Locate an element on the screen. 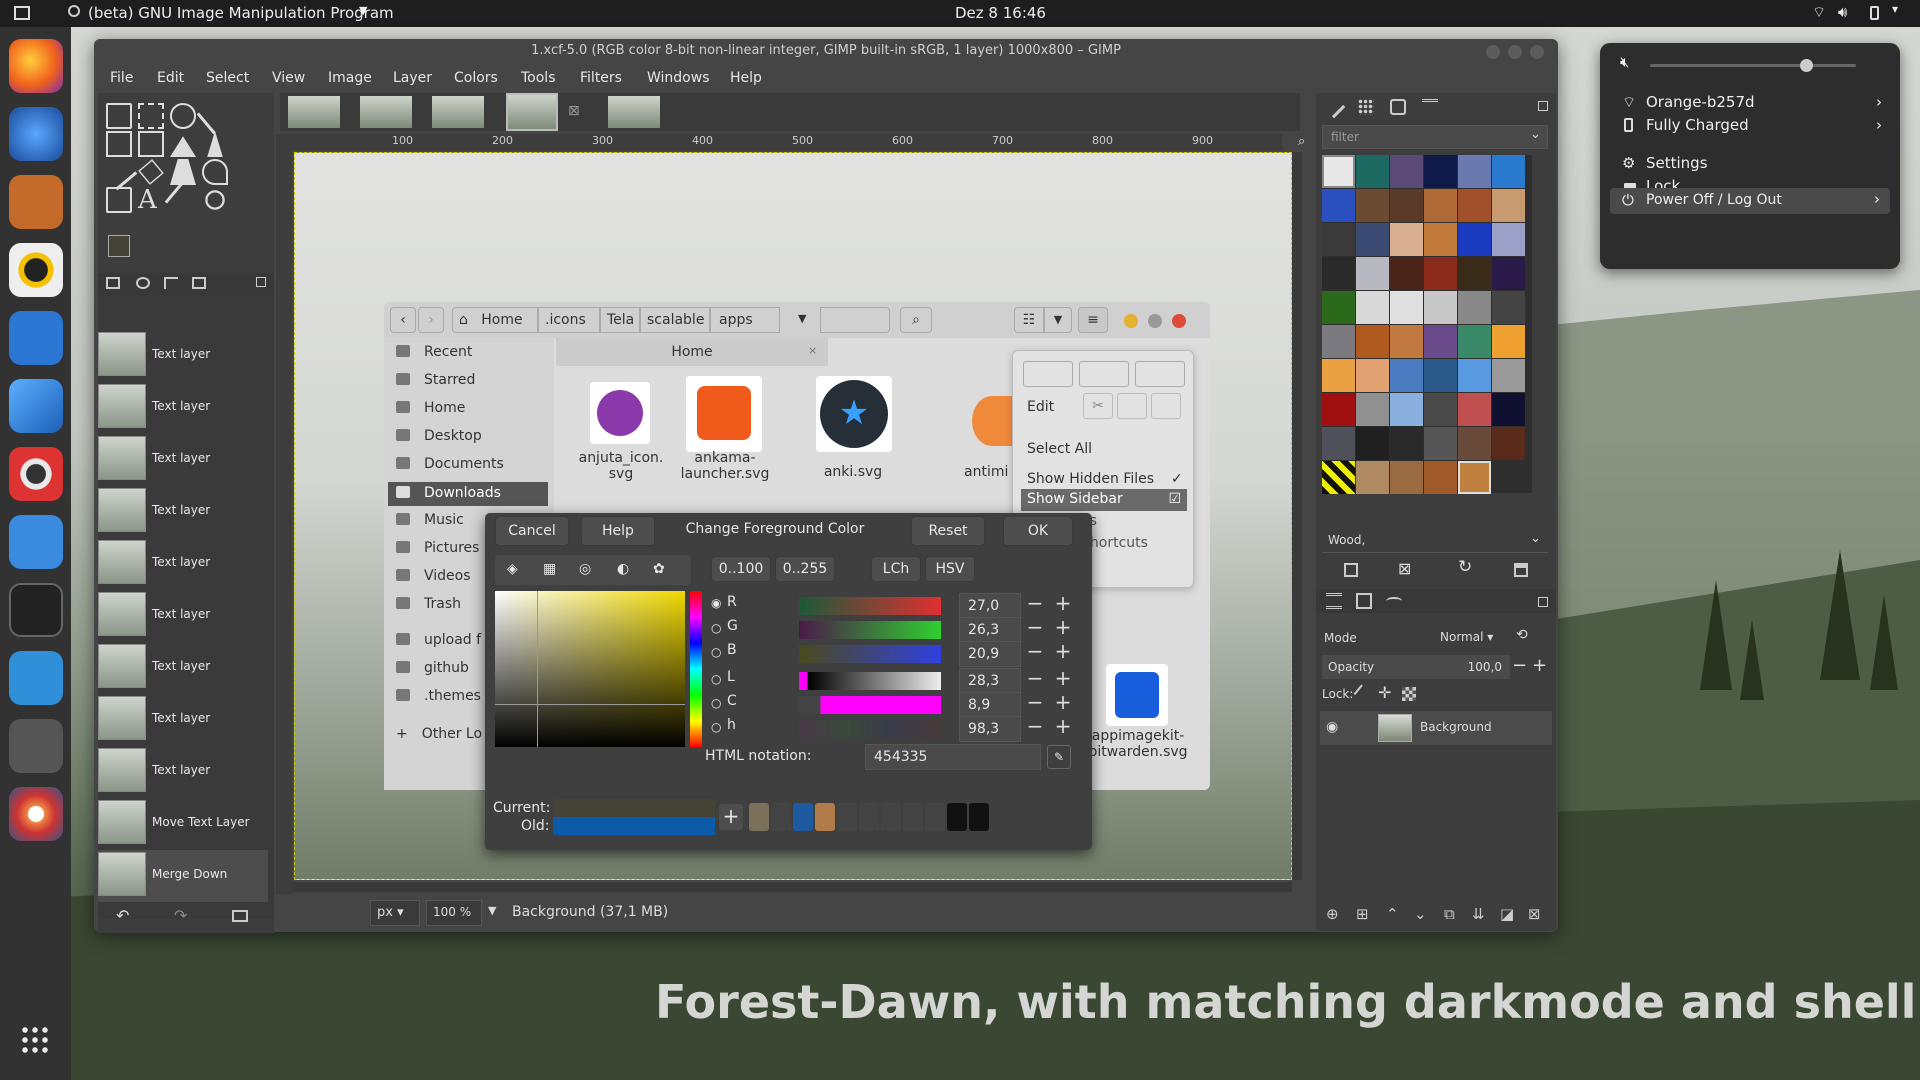  file-thumb-ankama is located at coordinates (724, 414).